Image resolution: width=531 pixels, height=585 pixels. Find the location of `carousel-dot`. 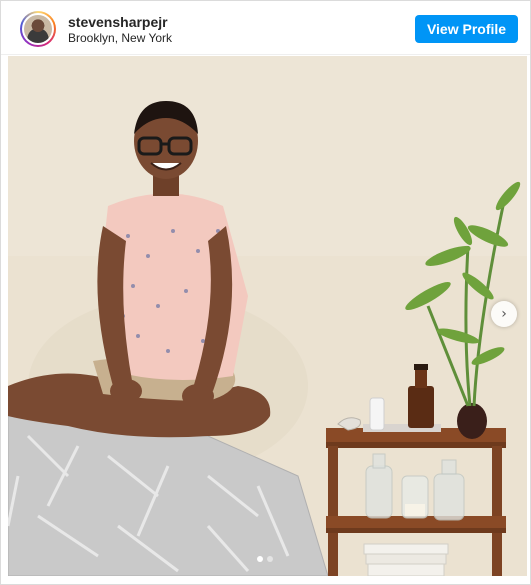

carousel-dot is located at coordinates (270, 559).